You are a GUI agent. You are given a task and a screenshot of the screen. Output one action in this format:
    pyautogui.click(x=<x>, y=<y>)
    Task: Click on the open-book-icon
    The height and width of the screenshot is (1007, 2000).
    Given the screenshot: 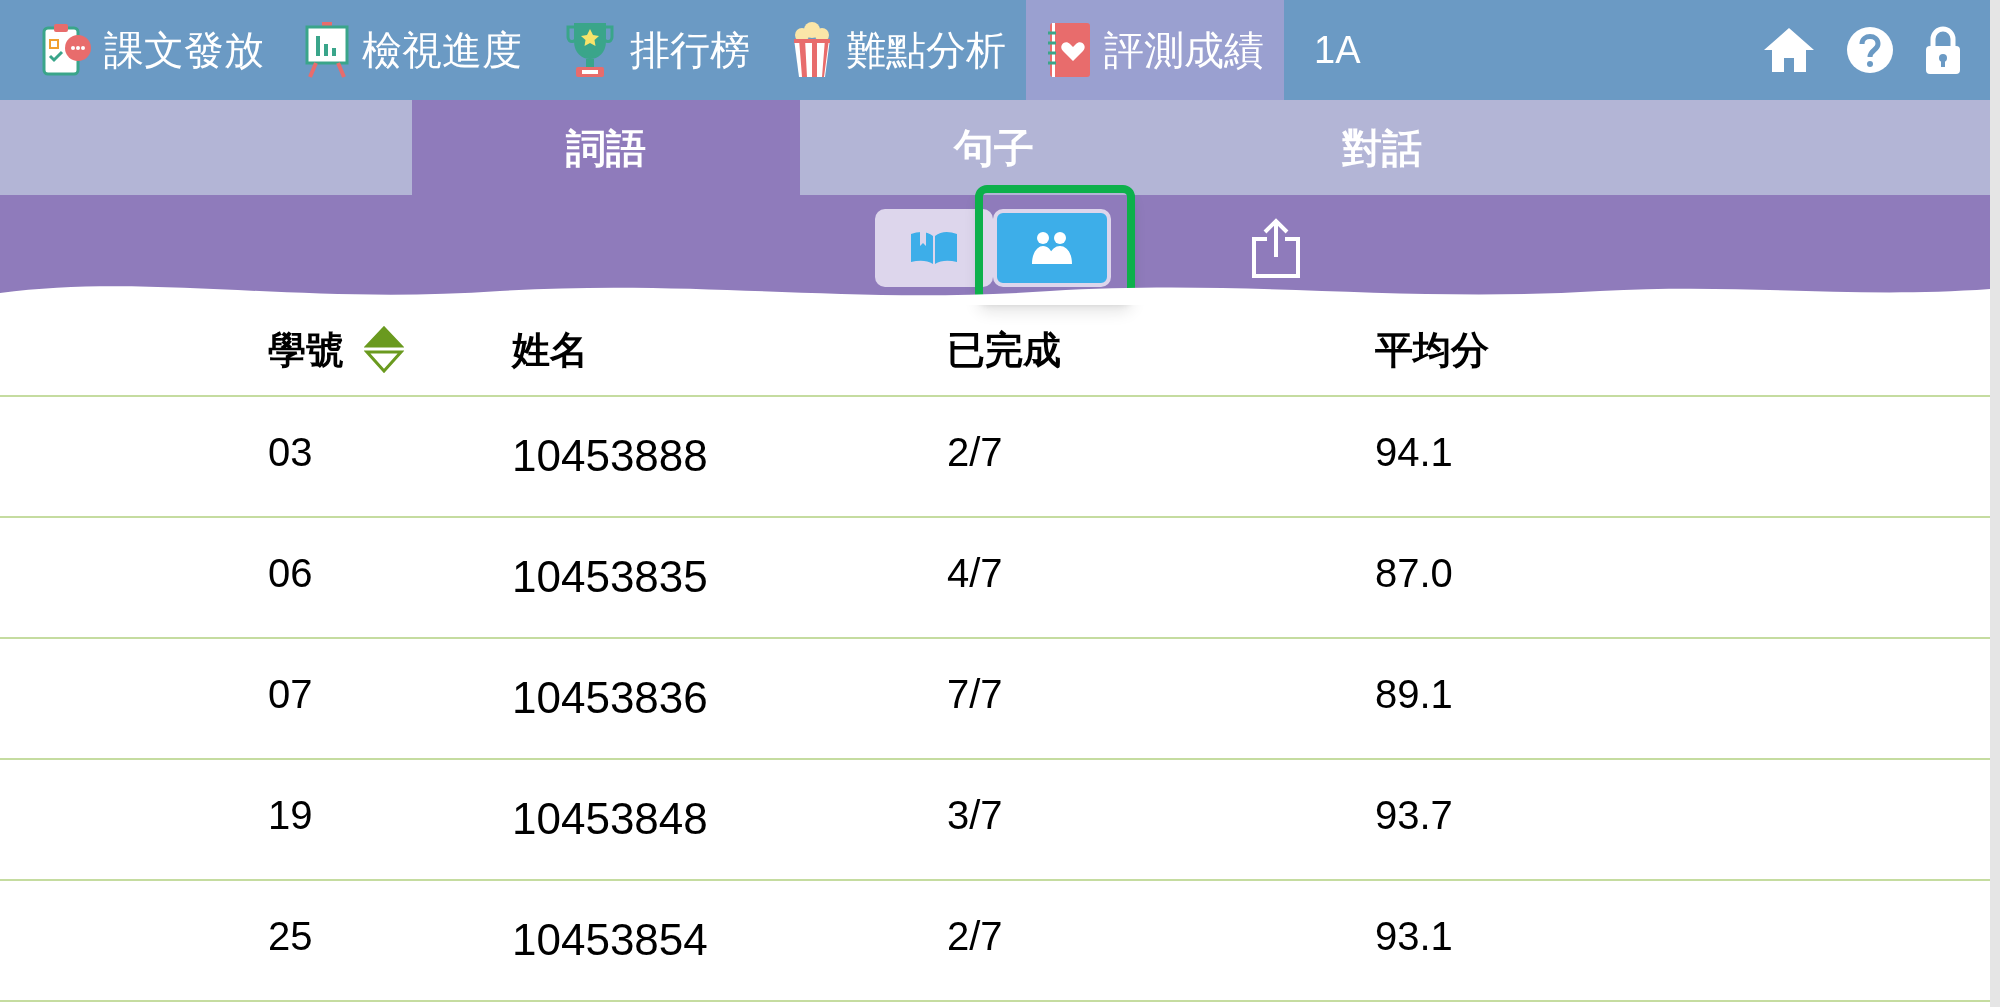 What is the action you would take?
    pyautogui.click(x=934, y=247)
    